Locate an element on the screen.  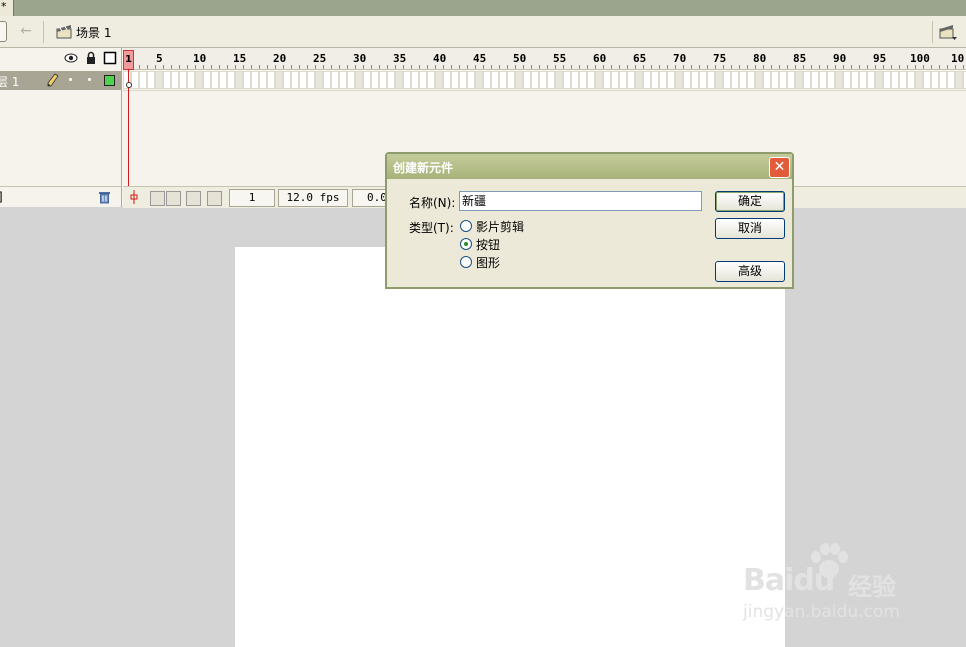
onion-outline-button is located at coordinates (173, 198).